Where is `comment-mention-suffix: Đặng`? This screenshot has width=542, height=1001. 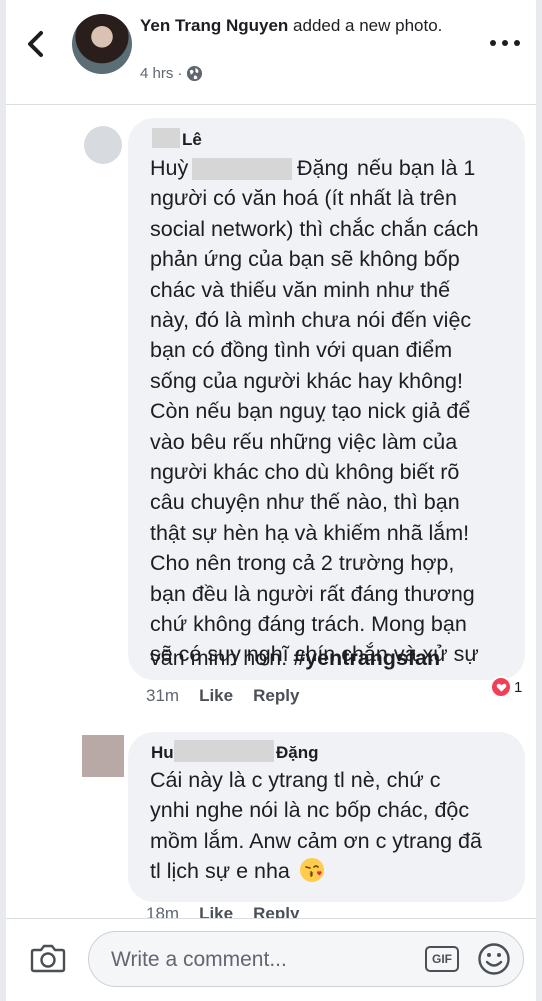
comment-mention-suffix: Đặng is located at coordinates (322, 168).